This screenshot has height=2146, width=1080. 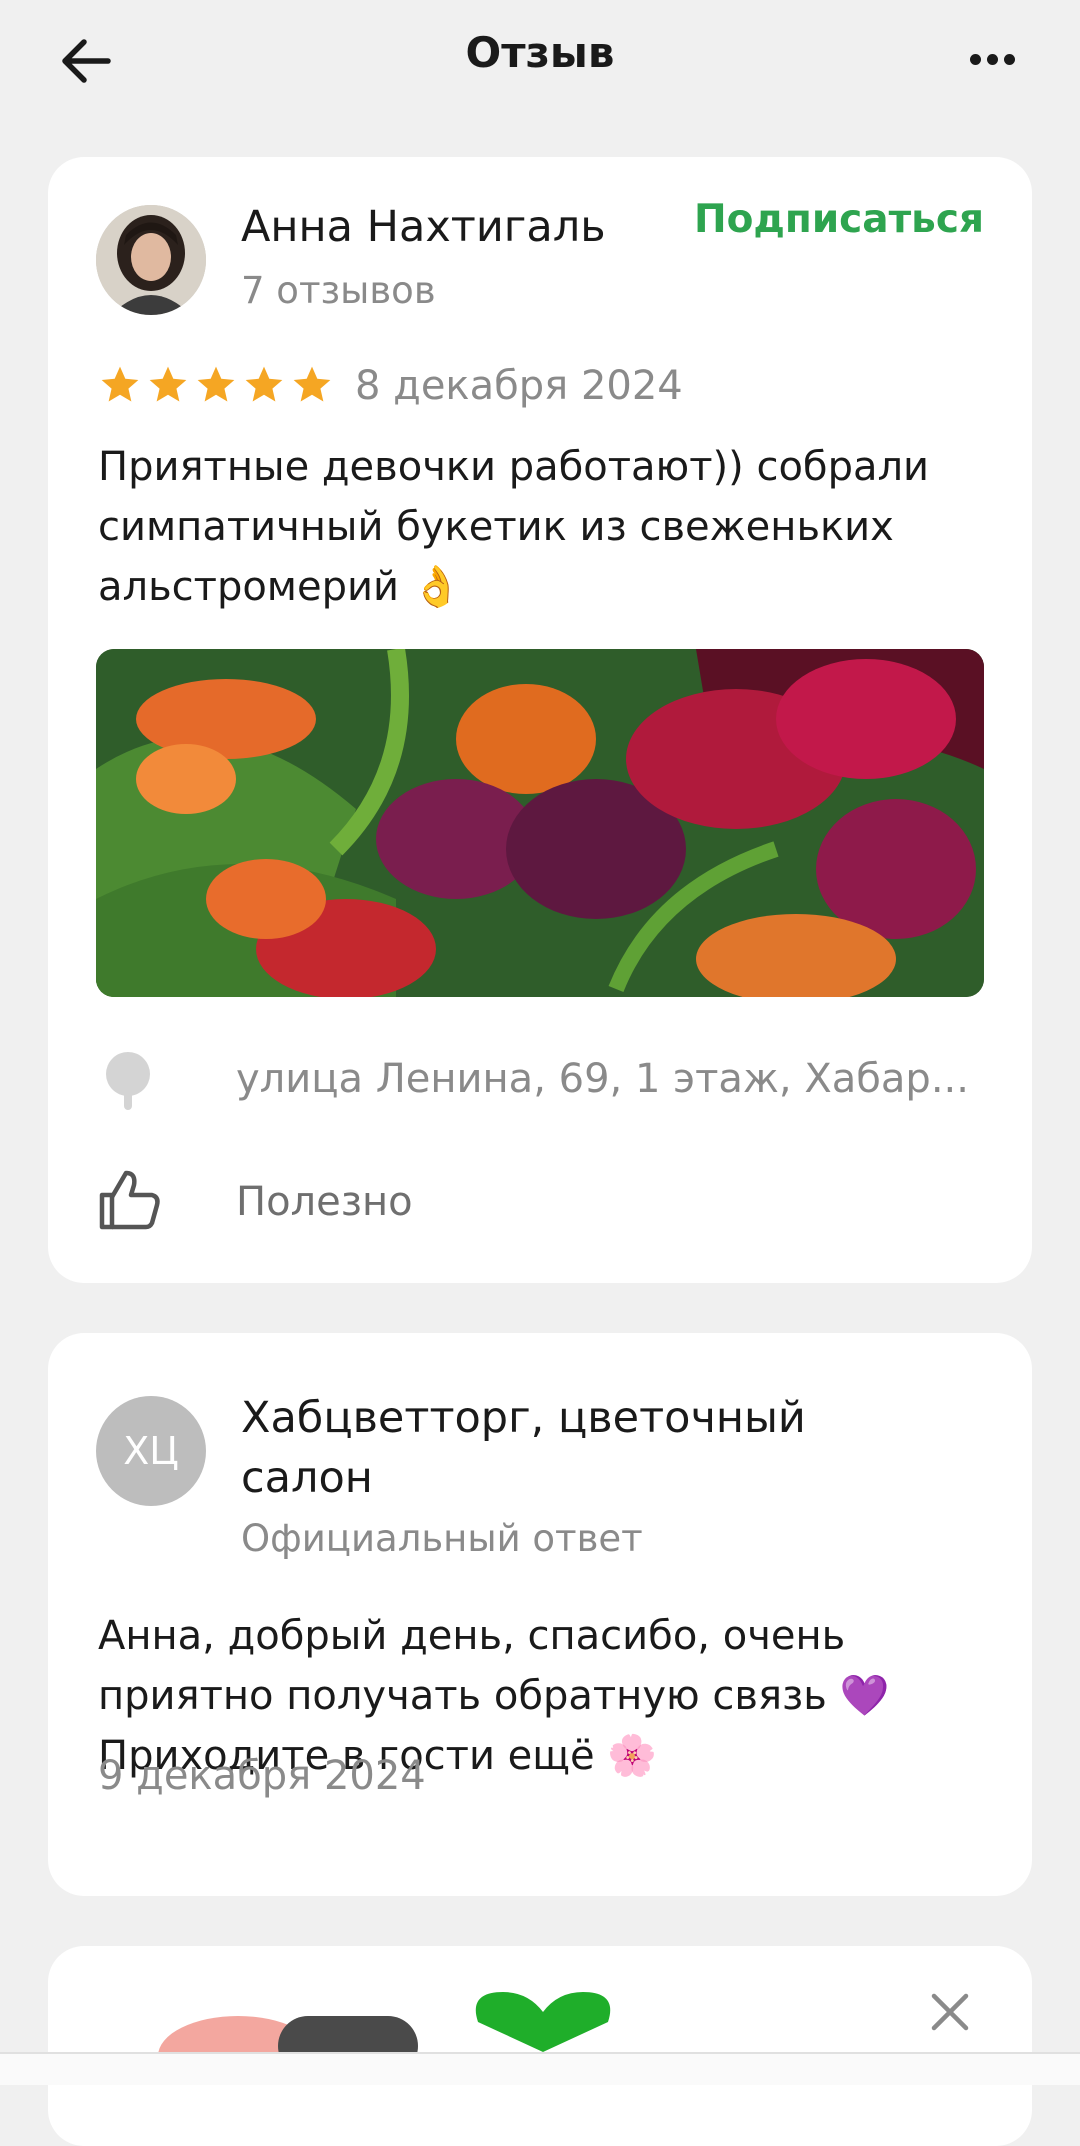 I want to click on page-title: Отзыв, so click(x=540, y=52).